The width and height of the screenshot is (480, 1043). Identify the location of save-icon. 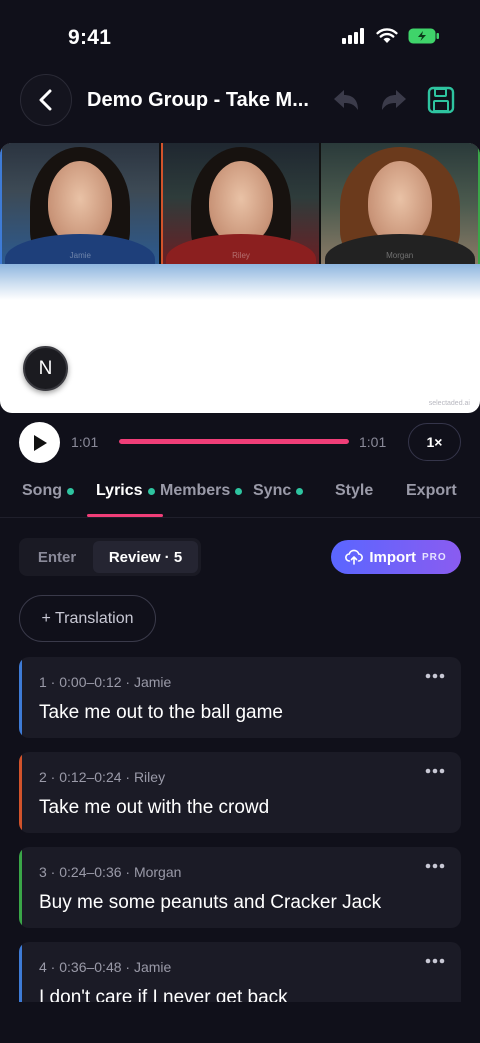
(441, 100).